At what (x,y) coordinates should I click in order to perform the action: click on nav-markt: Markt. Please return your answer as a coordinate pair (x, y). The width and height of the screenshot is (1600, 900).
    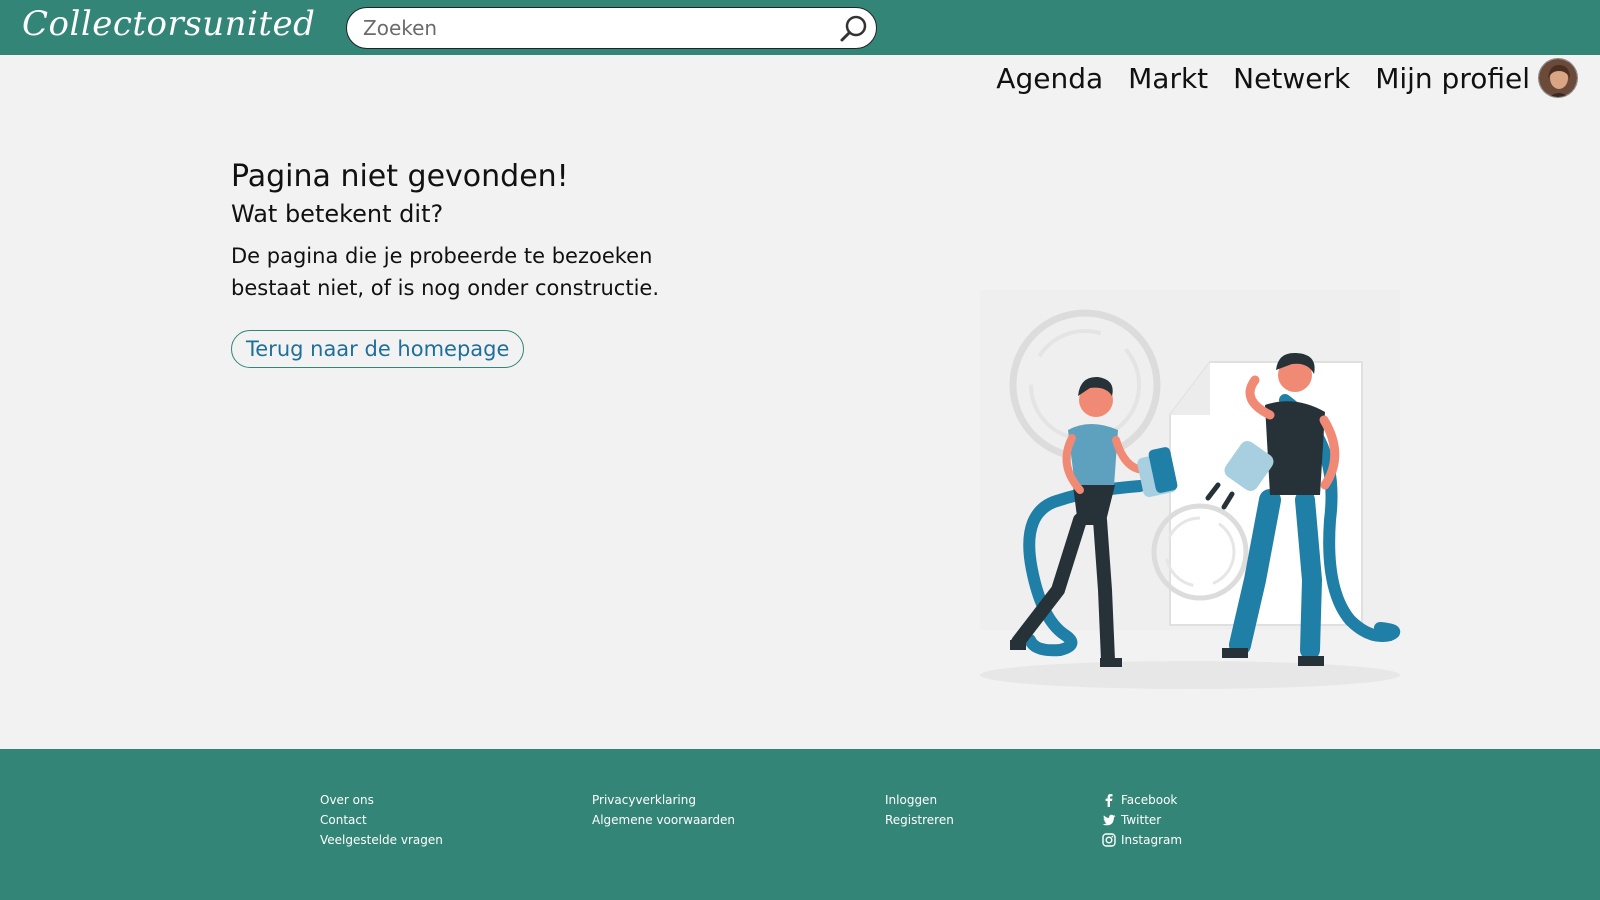
    Looking at the image, I should click on (1168, 78).